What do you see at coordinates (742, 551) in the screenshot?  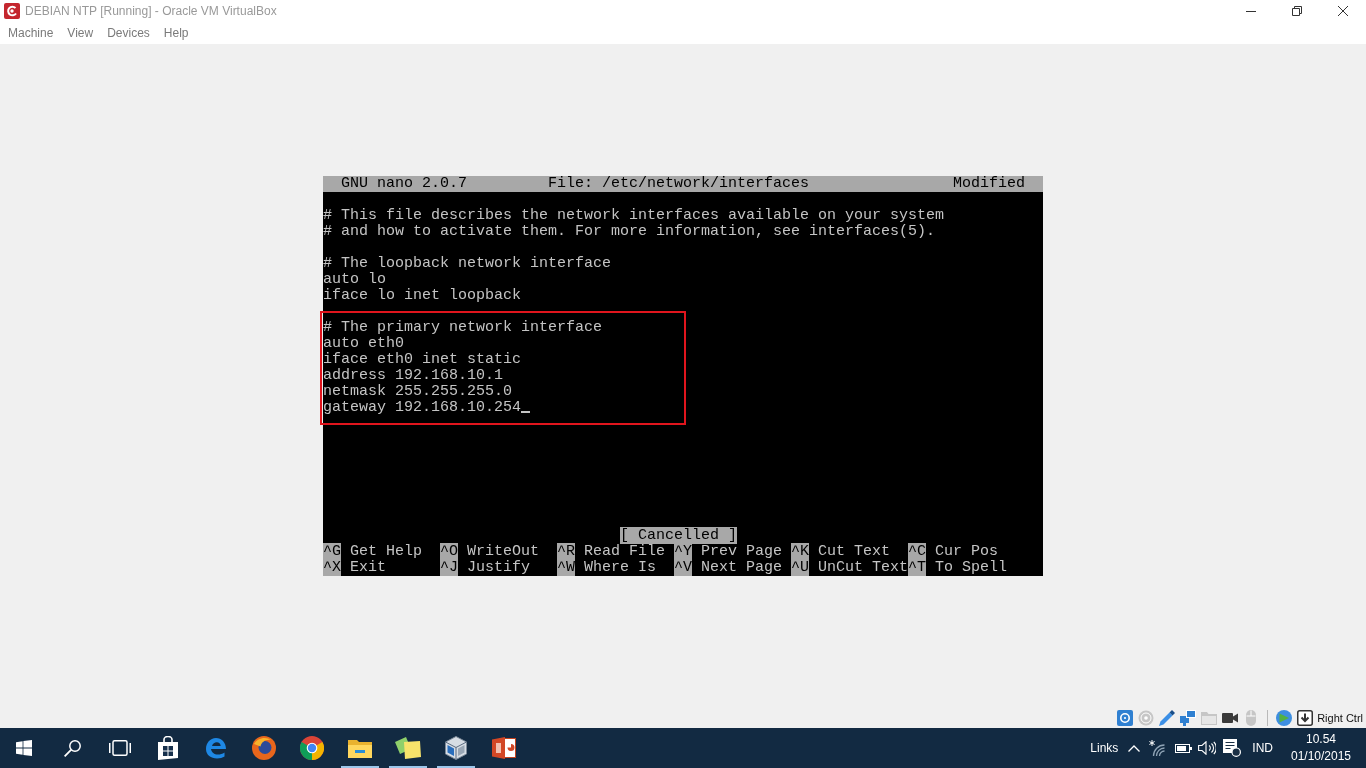 I see `shortcut-label: Prev Page` at bounding box center [742, 551].